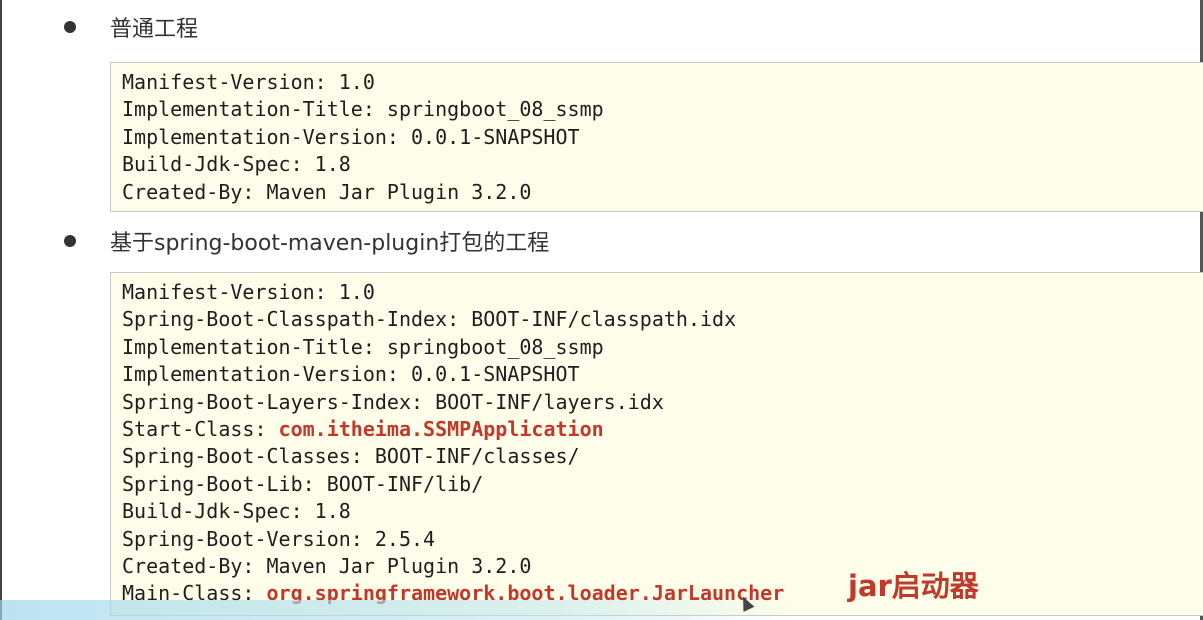  Describe the element at coordinates (604, 319) in the screenshot. I see `manifest-value: BOOT-INF/classpath.idx` at that location.